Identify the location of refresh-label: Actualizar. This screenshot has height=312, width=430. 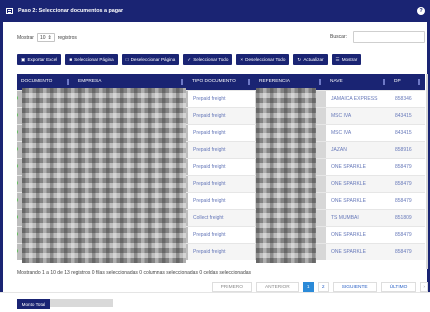
(313, 59).